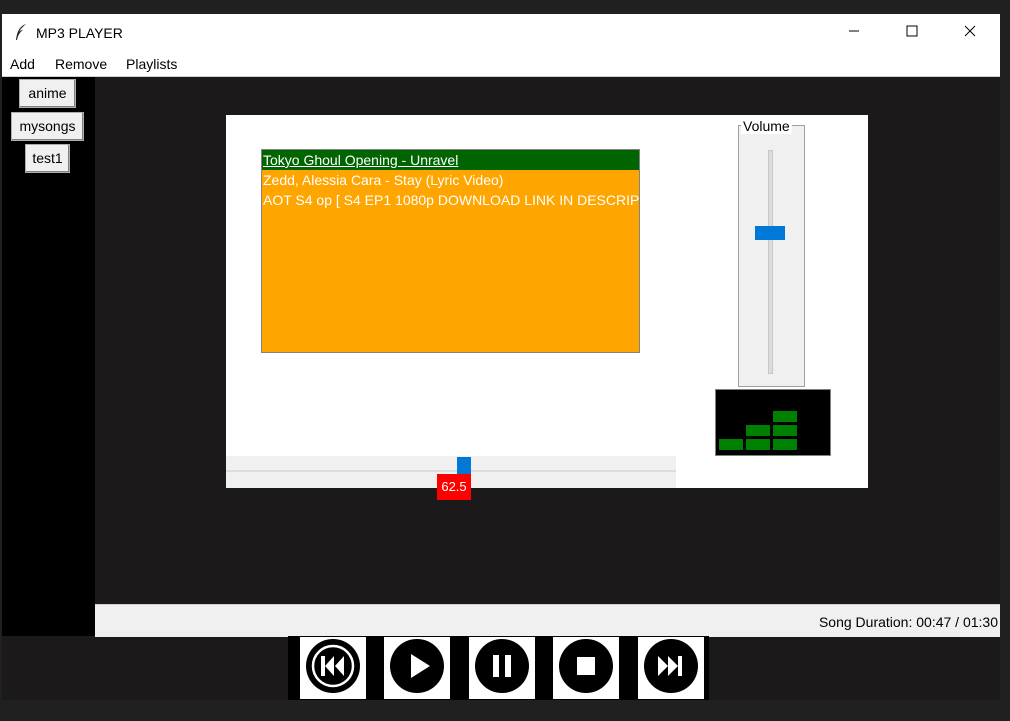 Image resolution: width=1010 pixels, height=721 pixels. I want to click on maximize-icon, so click(912, 33).